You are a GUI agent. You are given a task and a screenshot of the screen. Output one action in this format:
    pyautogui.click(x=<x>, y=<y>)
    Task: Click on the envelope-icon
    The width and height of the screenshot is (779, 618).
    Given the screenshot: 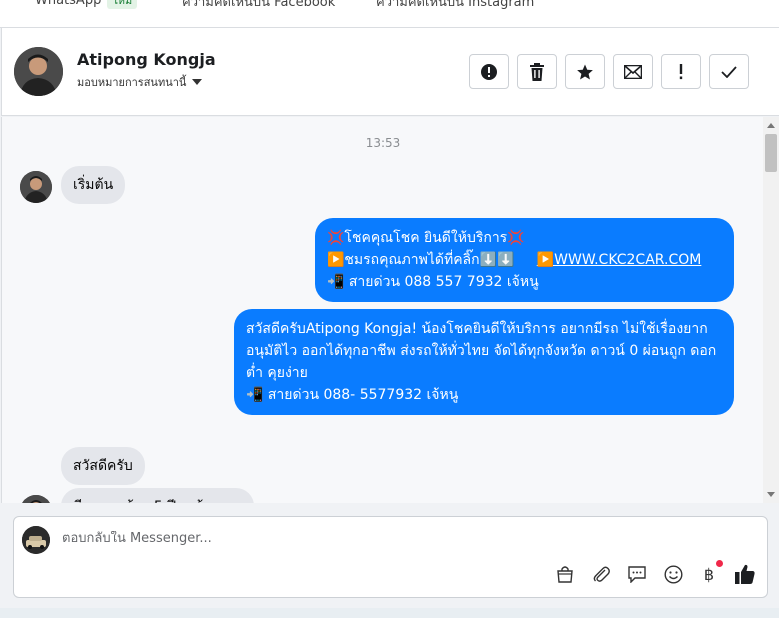 What is the action you would take?
    pyautogui.click(x=633, y=71)
    